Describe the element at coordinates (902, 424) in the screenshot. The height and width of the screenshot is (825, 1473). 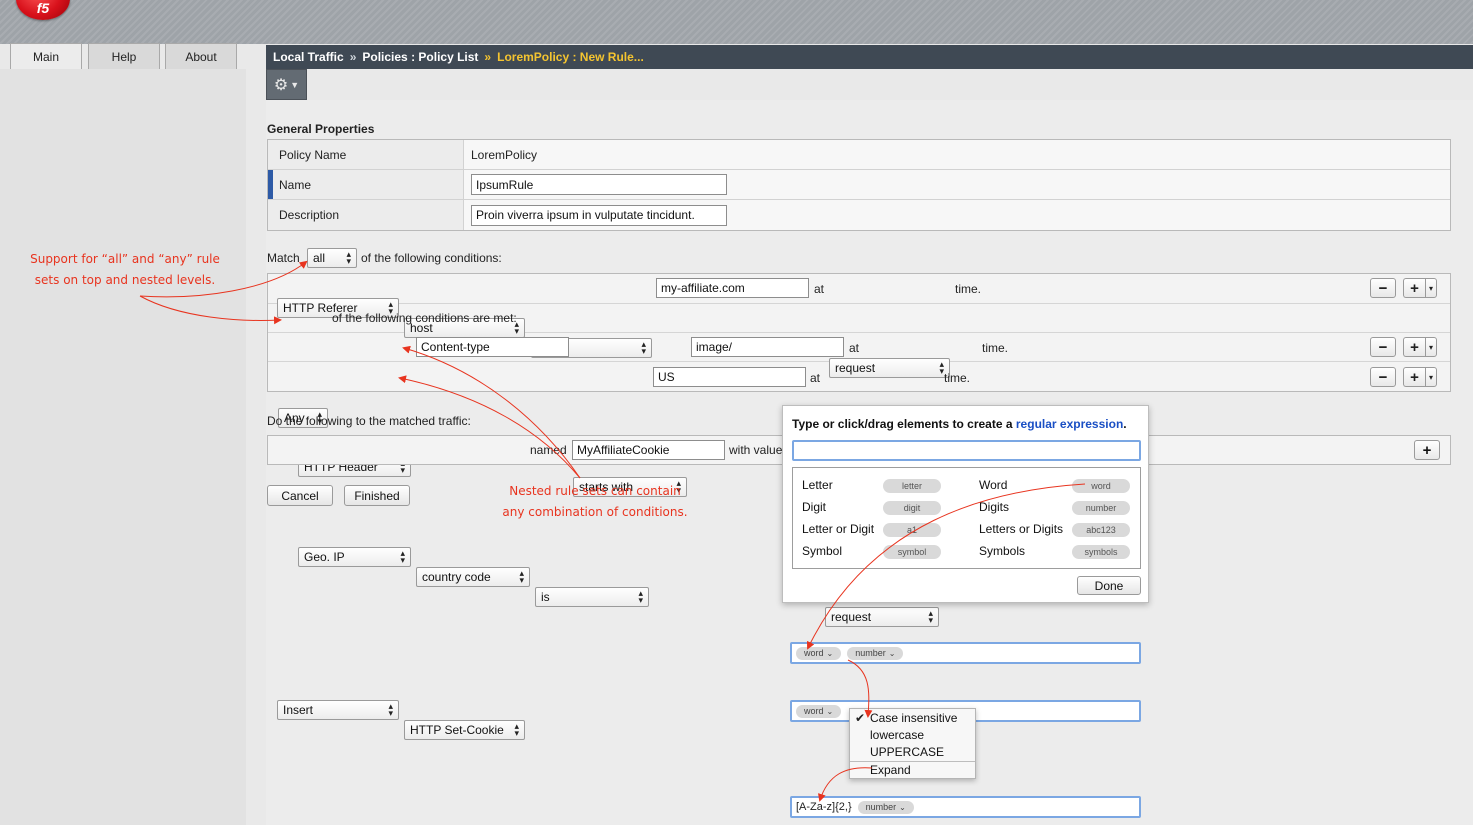
I see `regex-title-text: Type or click/drag elements to create a` at that location.